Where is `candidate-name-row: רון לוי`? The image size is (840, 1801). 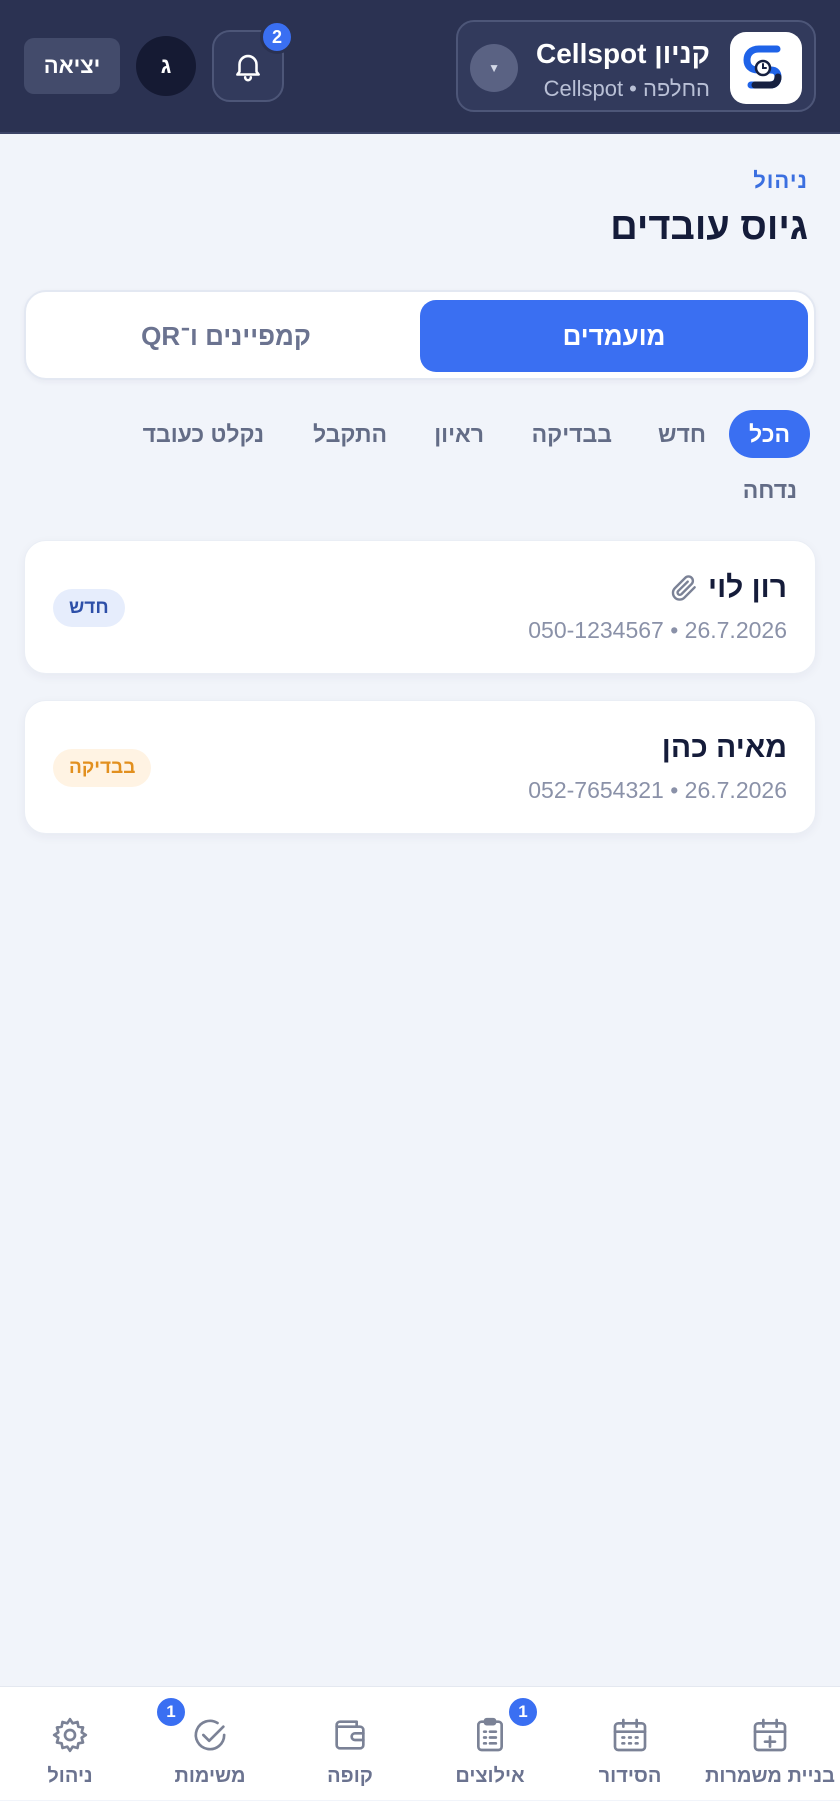 candidate-name-row: רון לוי is located at coordinates (727, 588).